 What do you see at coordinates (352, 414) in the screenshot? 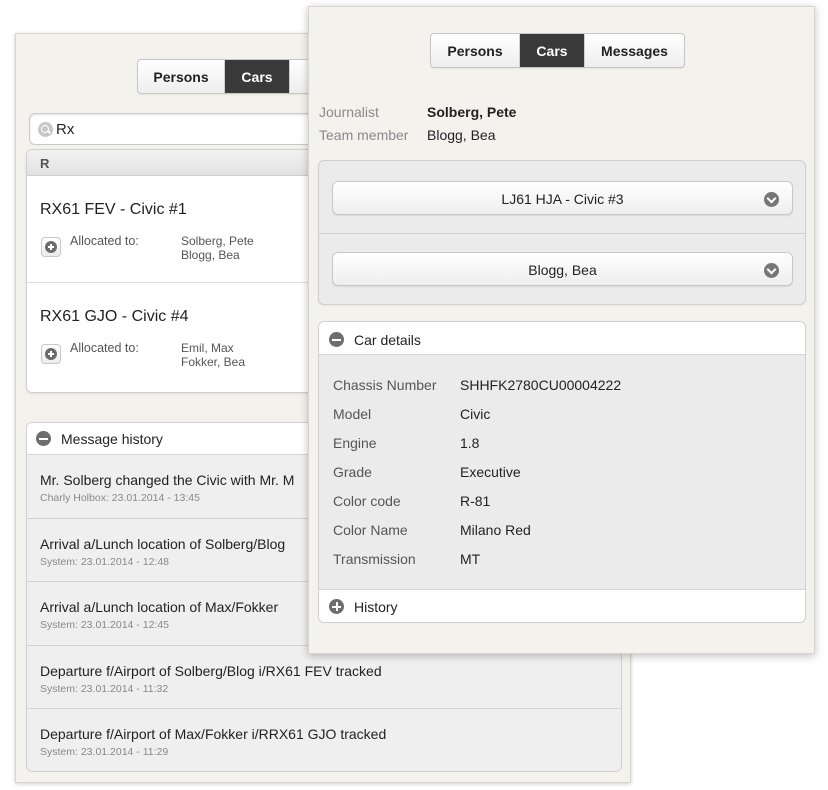
I see `detail-label: Model` at bounding box center [352, 414].